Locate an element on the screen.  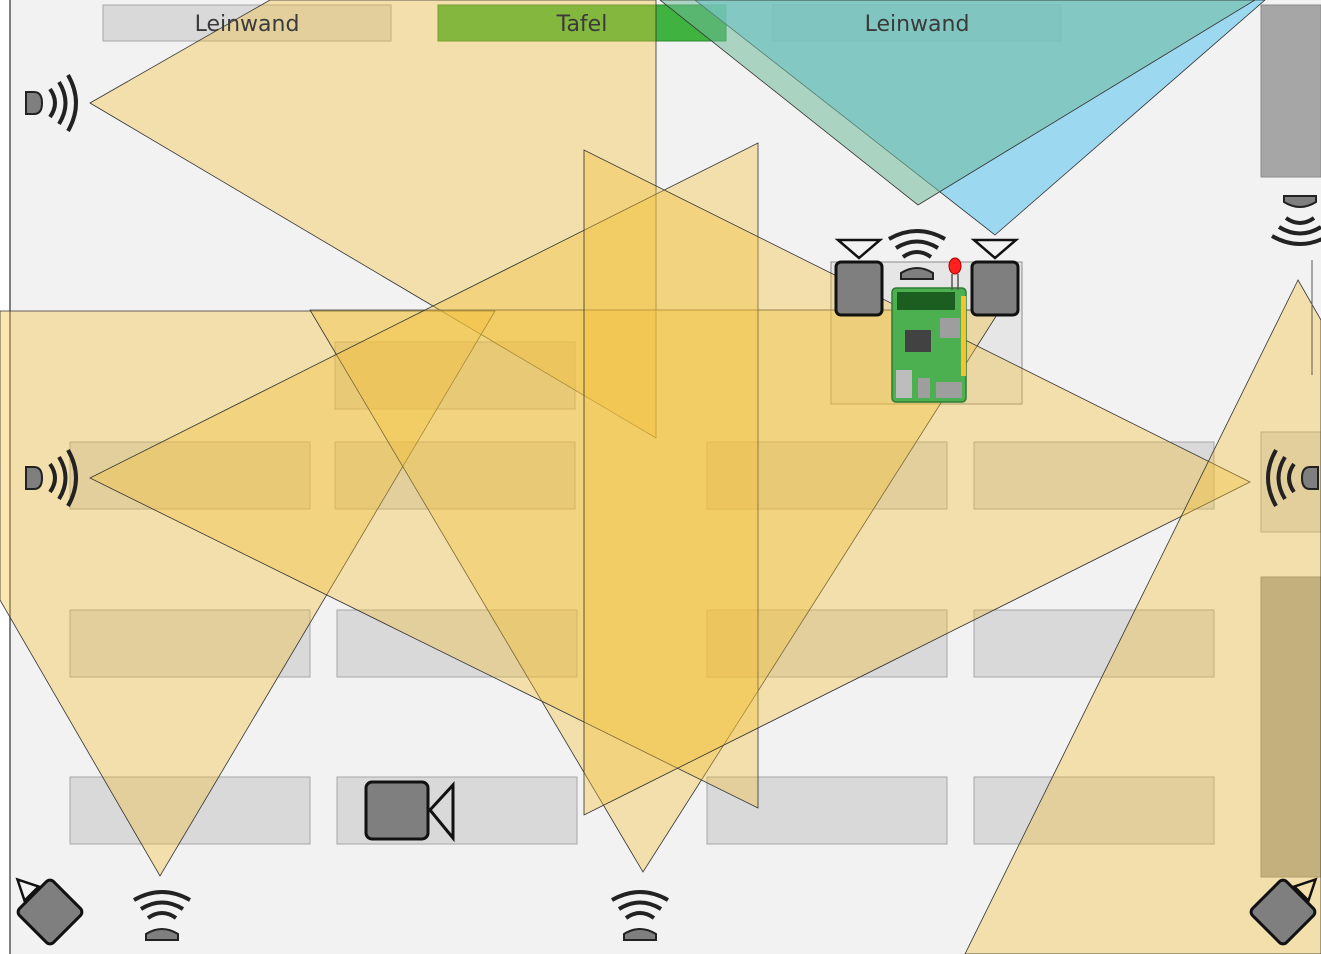
raspberry-pi-icon is located at coordinates (929, 345).